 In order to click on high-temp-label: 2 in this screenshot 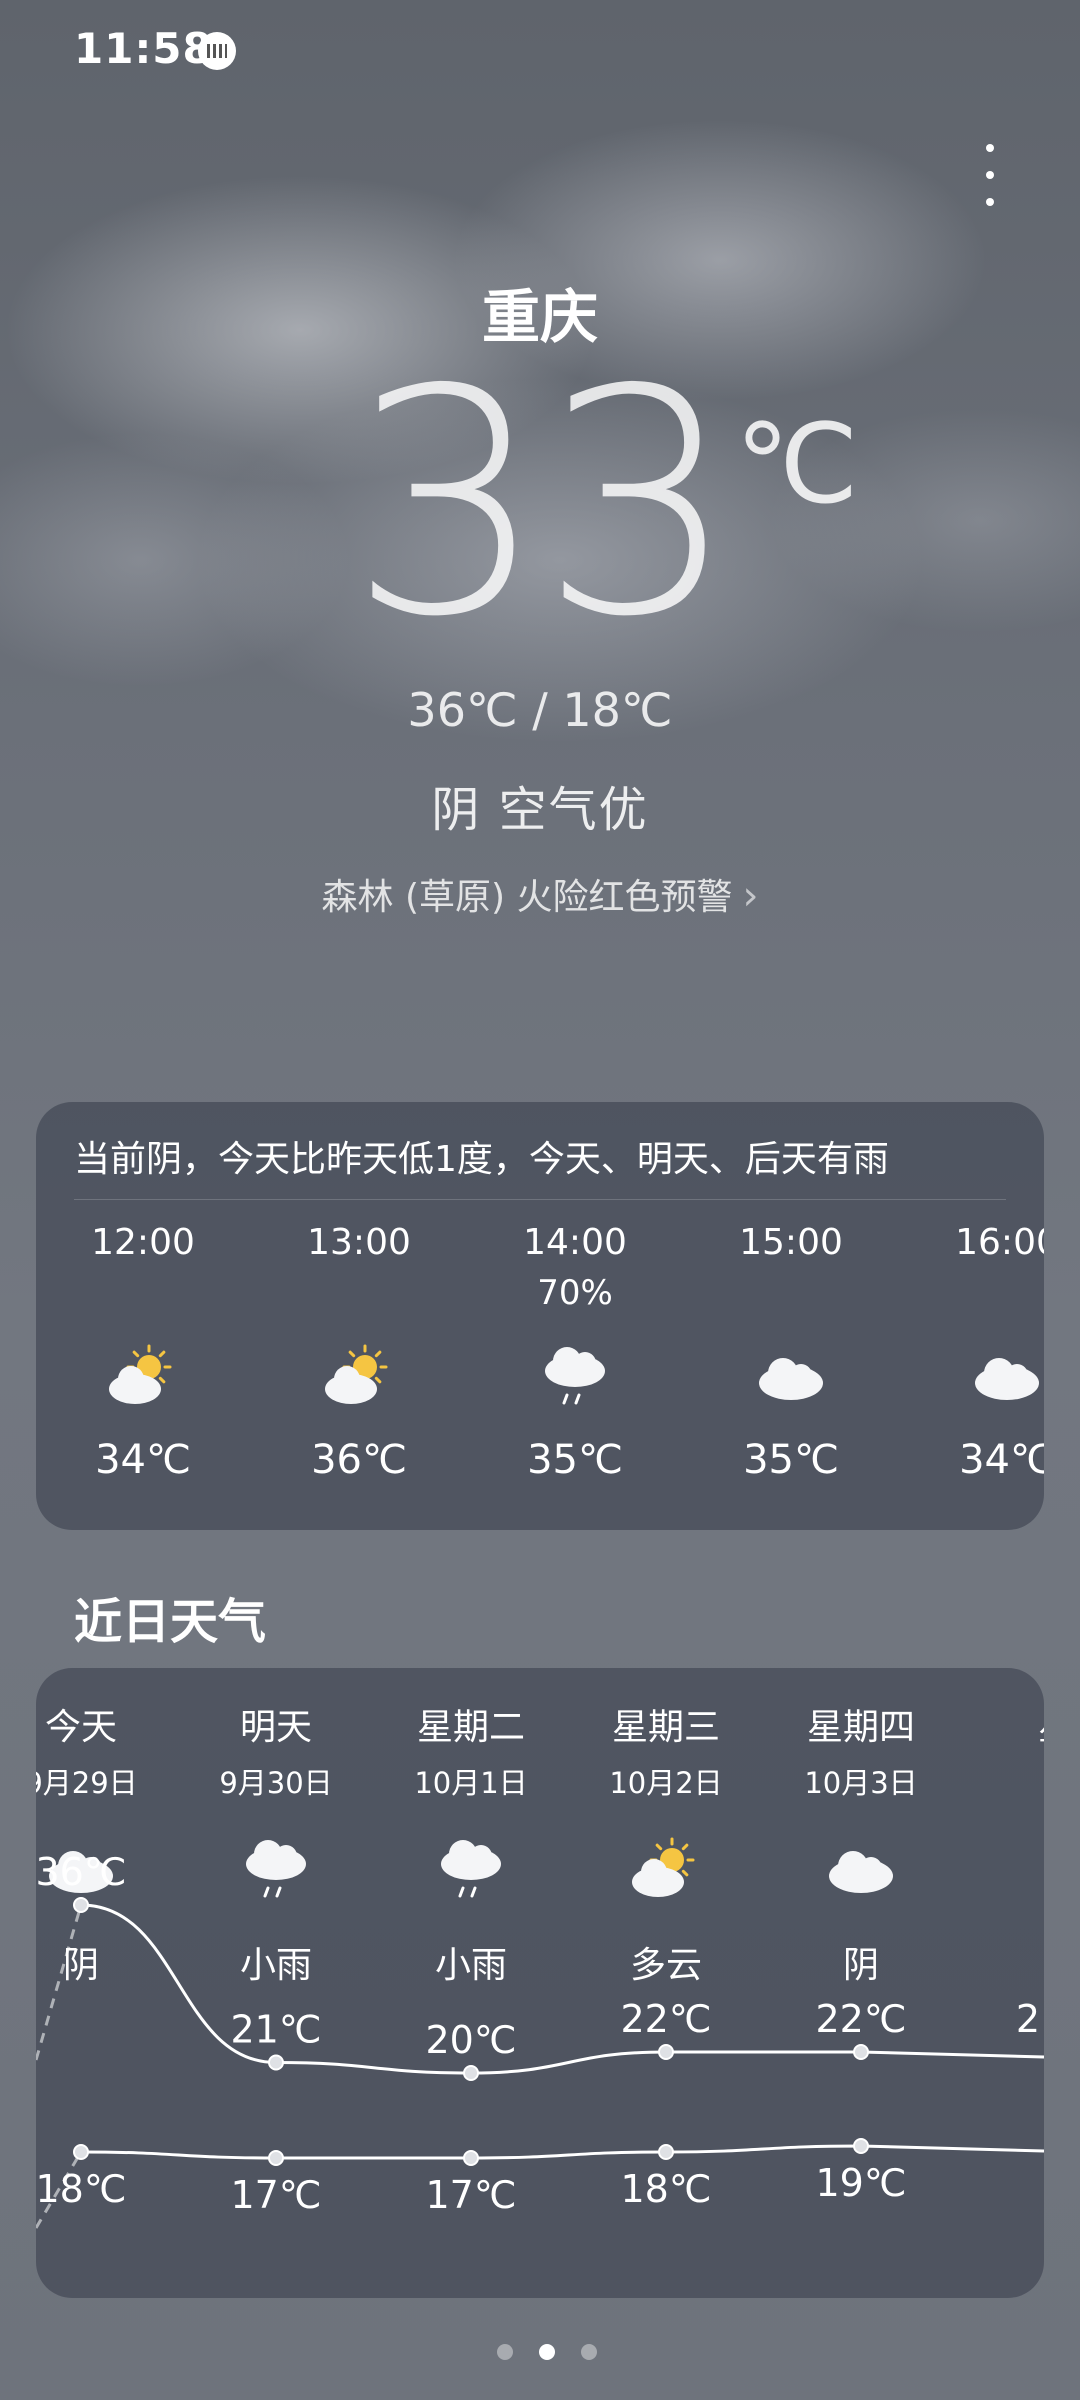, I will do `click(1028, 2019)`.